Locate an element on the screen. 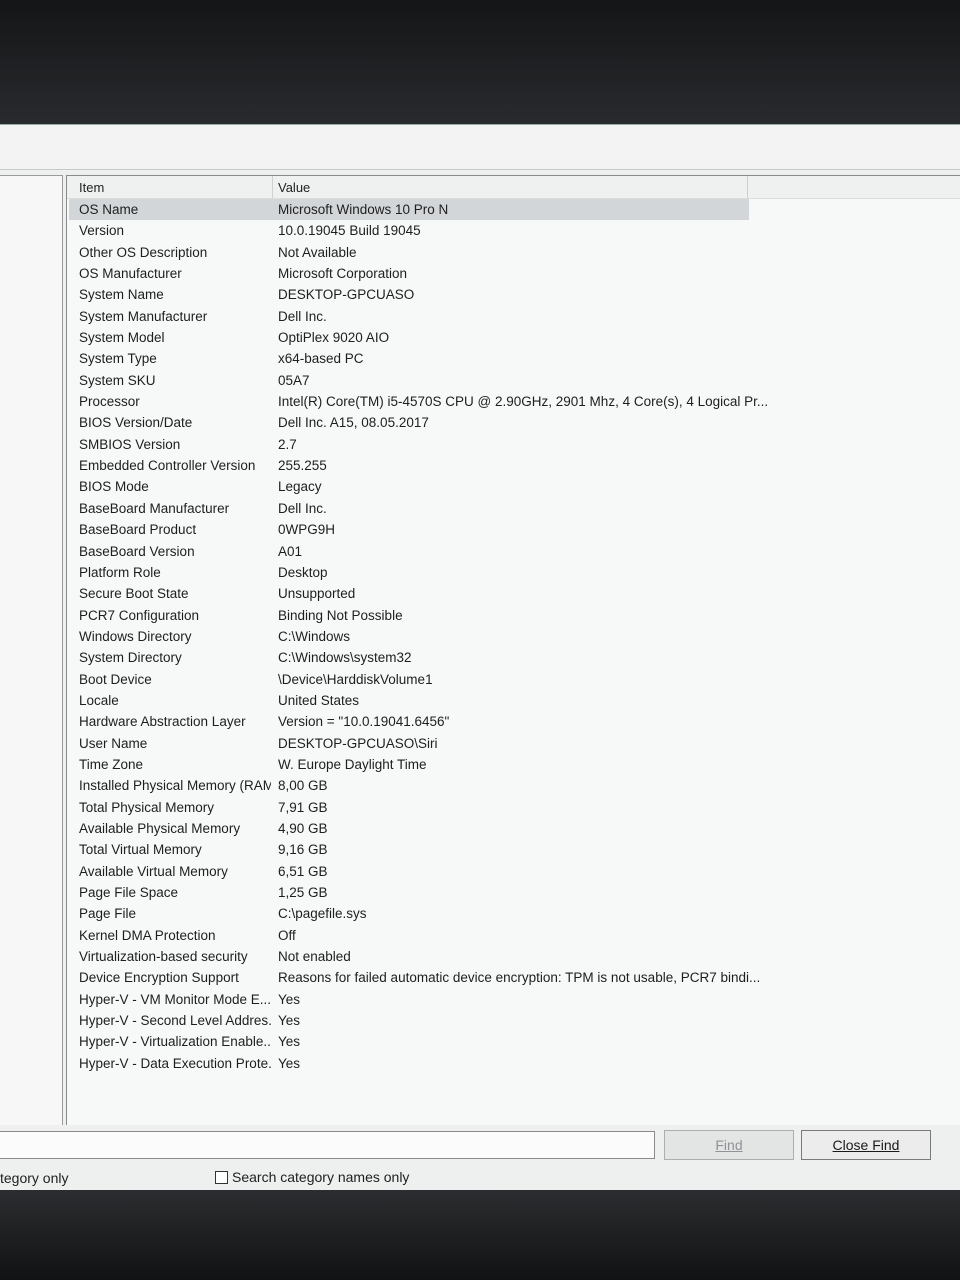 This screenshot has width=960, height=1280. find-button: Find is located at coordinates (729, 1145).